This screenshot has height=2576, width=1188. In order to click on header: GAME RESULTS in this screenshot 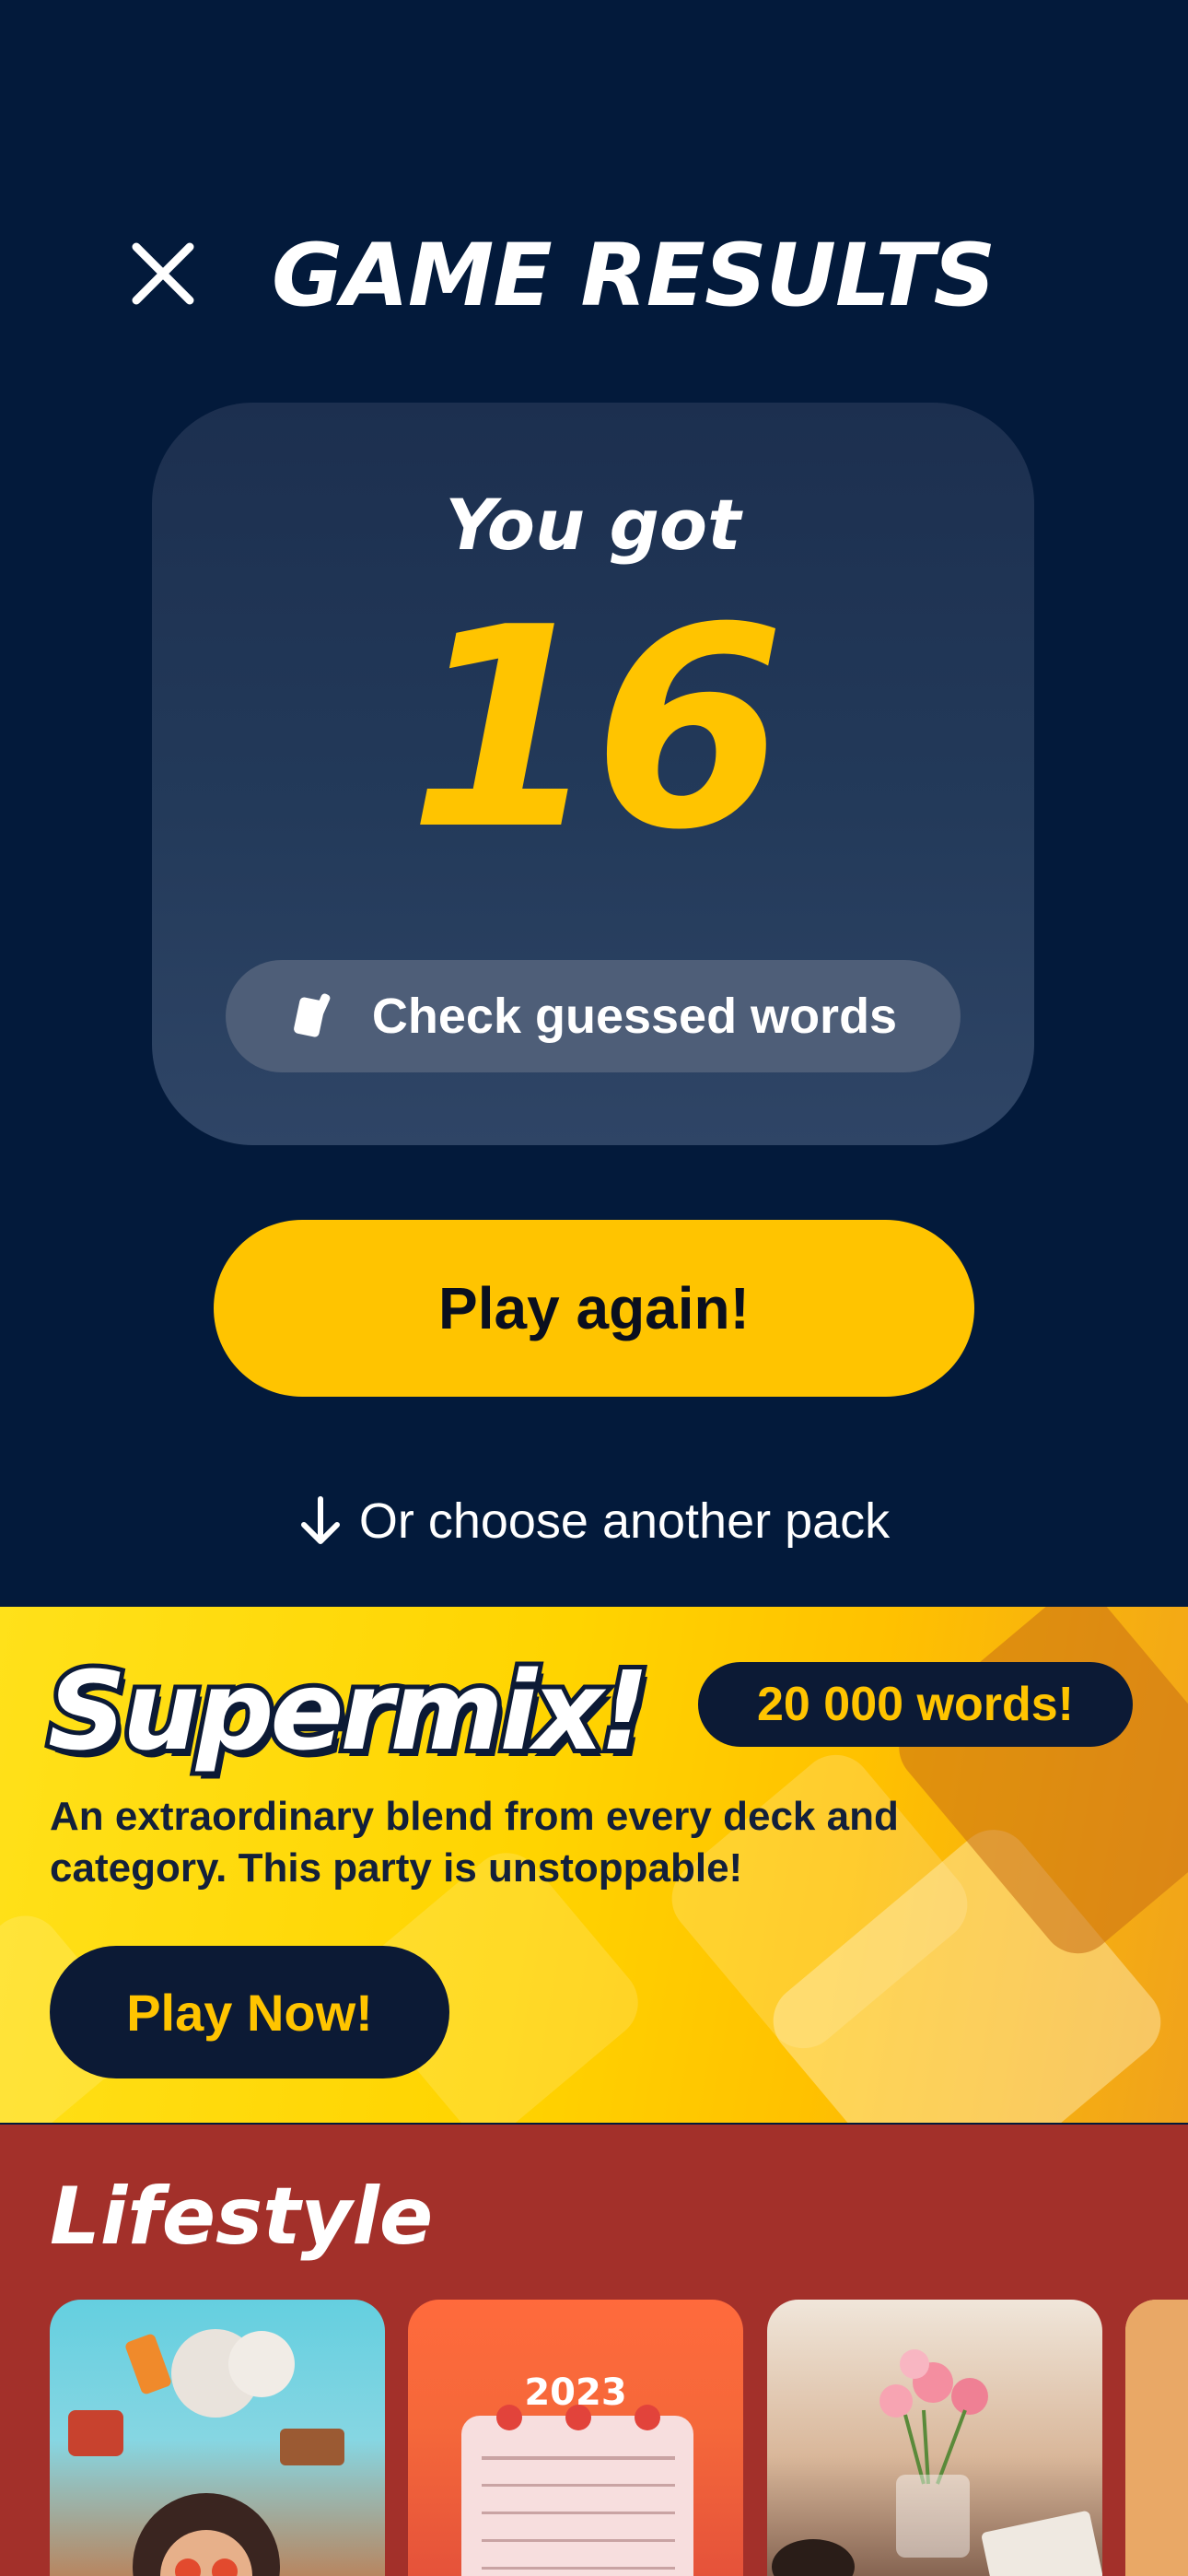, I will do `click(594, 276)`.